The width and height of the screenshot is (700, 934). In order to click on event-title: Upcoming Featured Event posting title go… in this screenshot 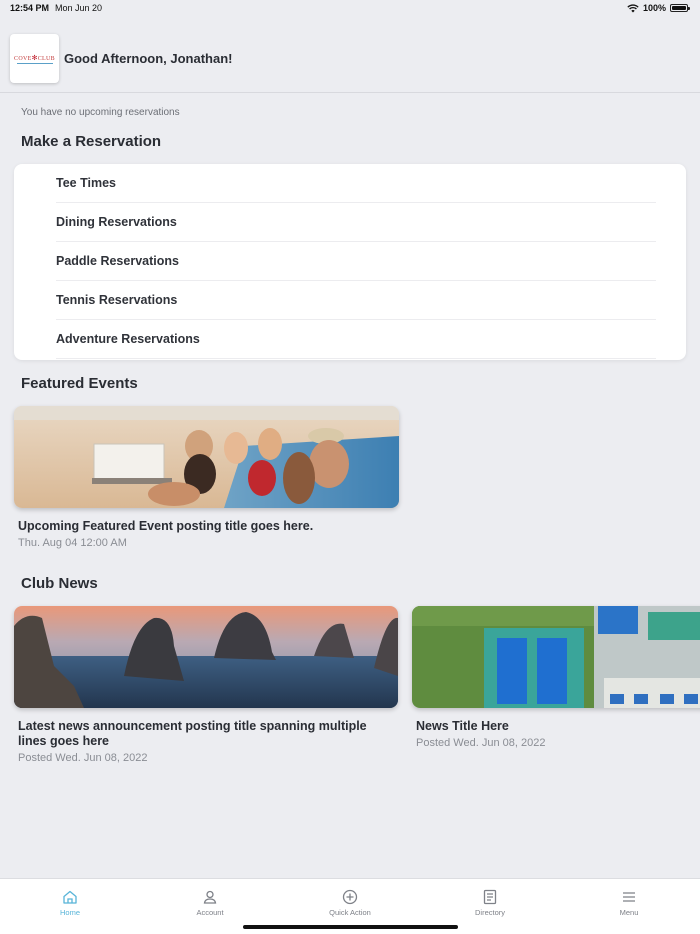, I will do `click(166, 526)`.